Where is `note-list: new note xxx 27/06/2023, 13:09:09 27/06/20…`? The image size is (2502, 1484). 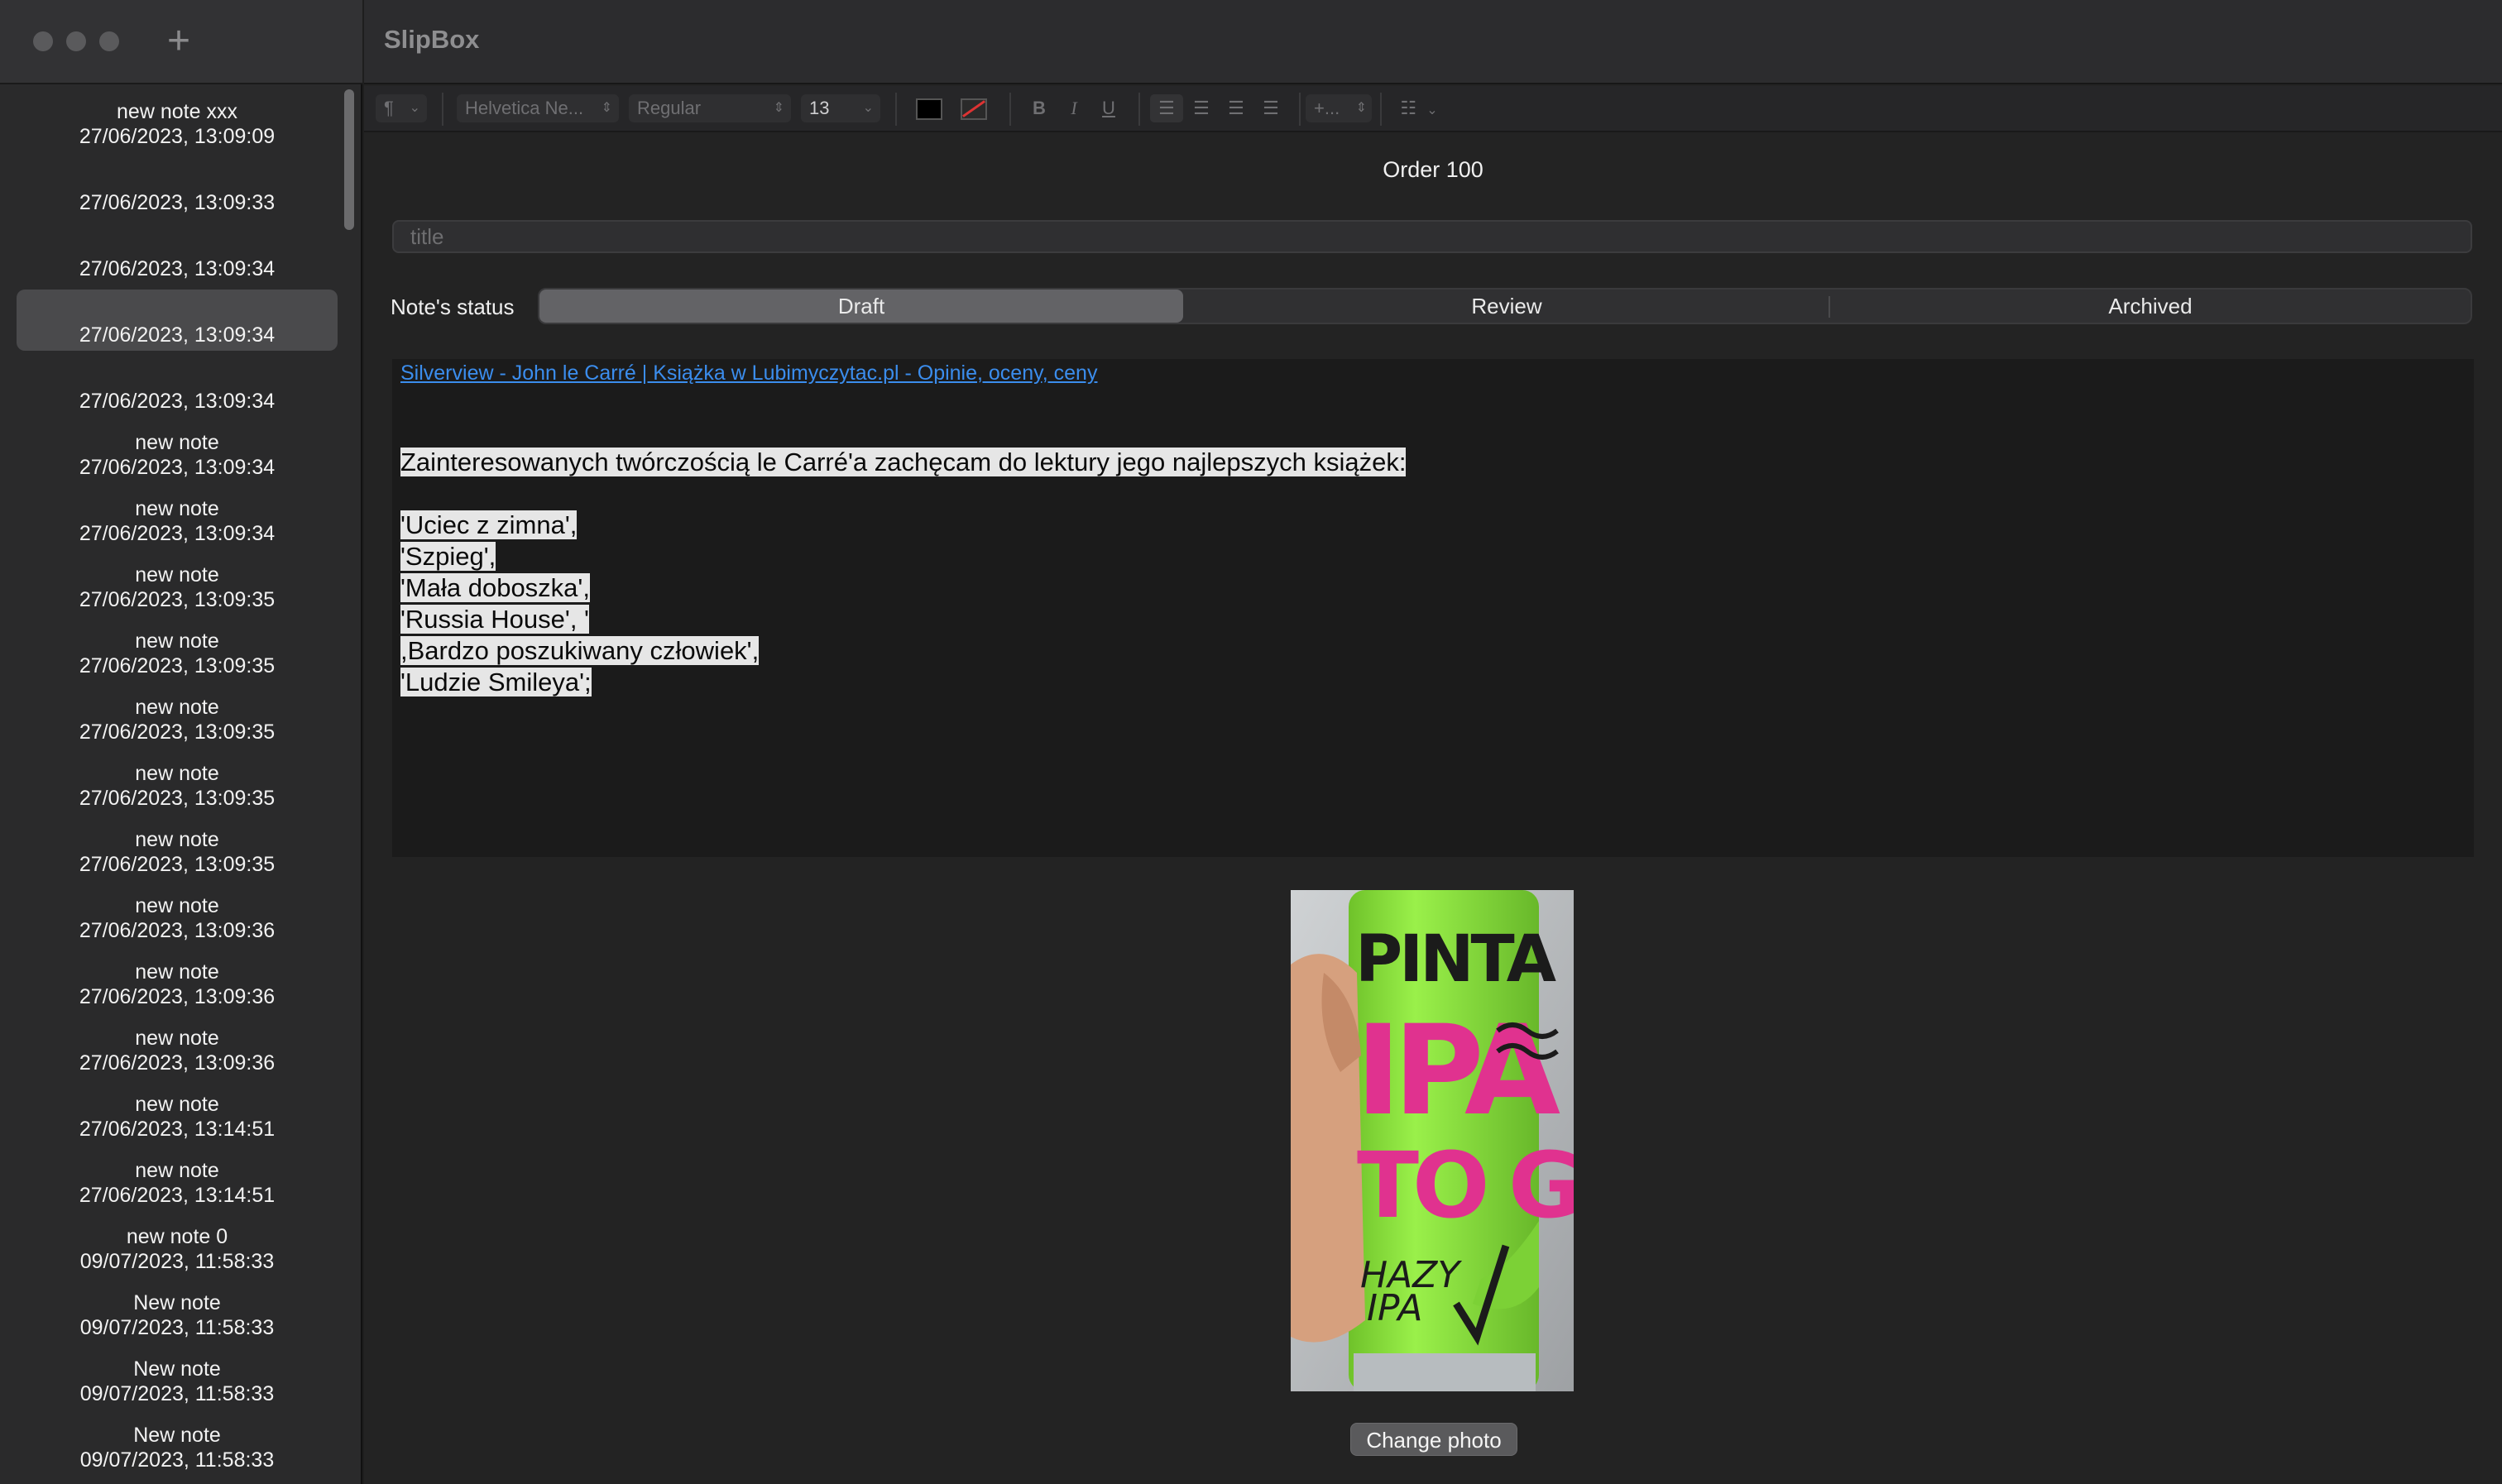 note-list: new note xxx 27/06/2023, 13:09:09 27/06/20… is located at coordinates (174, 785).